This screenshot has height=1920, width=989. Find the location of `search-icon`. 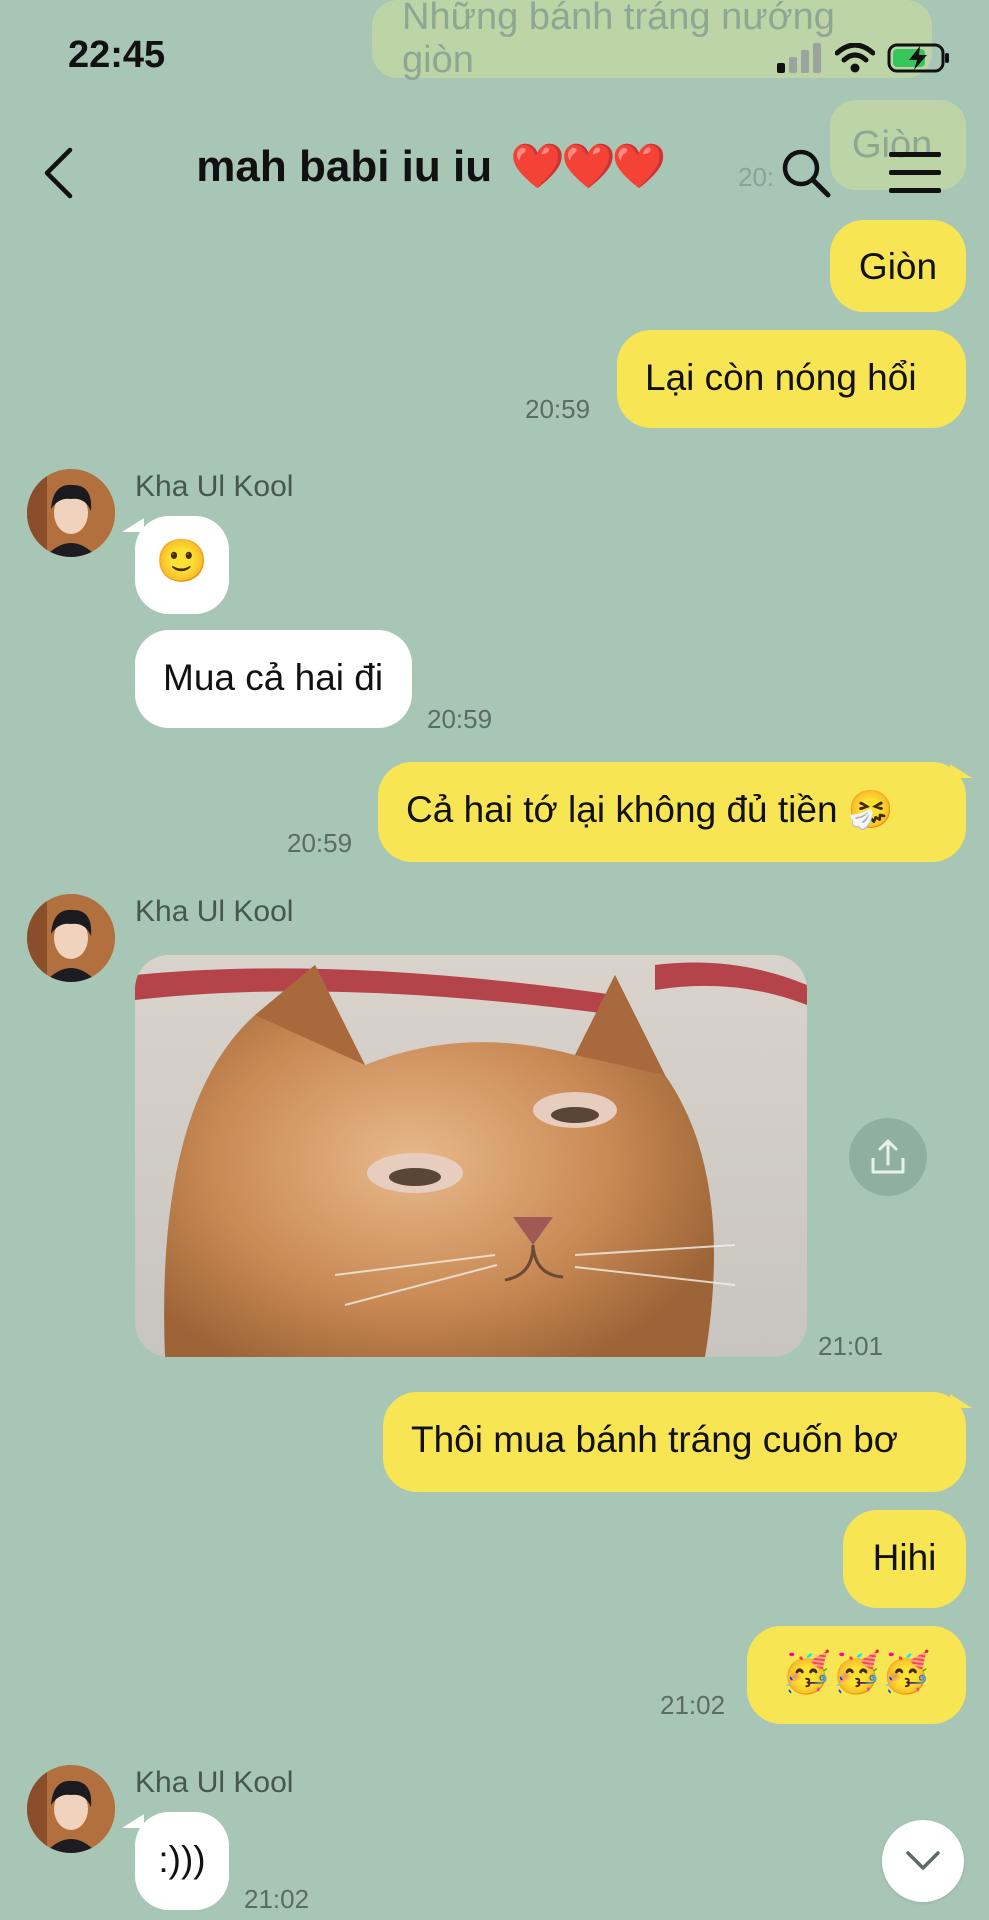

search-icon is located at coordinates (806, 173).